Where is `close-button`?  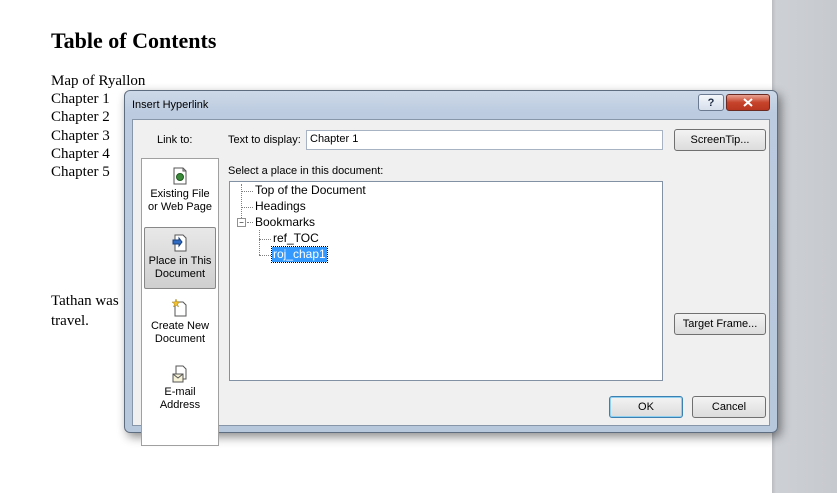 close-button is located at coordinates (748, 102).